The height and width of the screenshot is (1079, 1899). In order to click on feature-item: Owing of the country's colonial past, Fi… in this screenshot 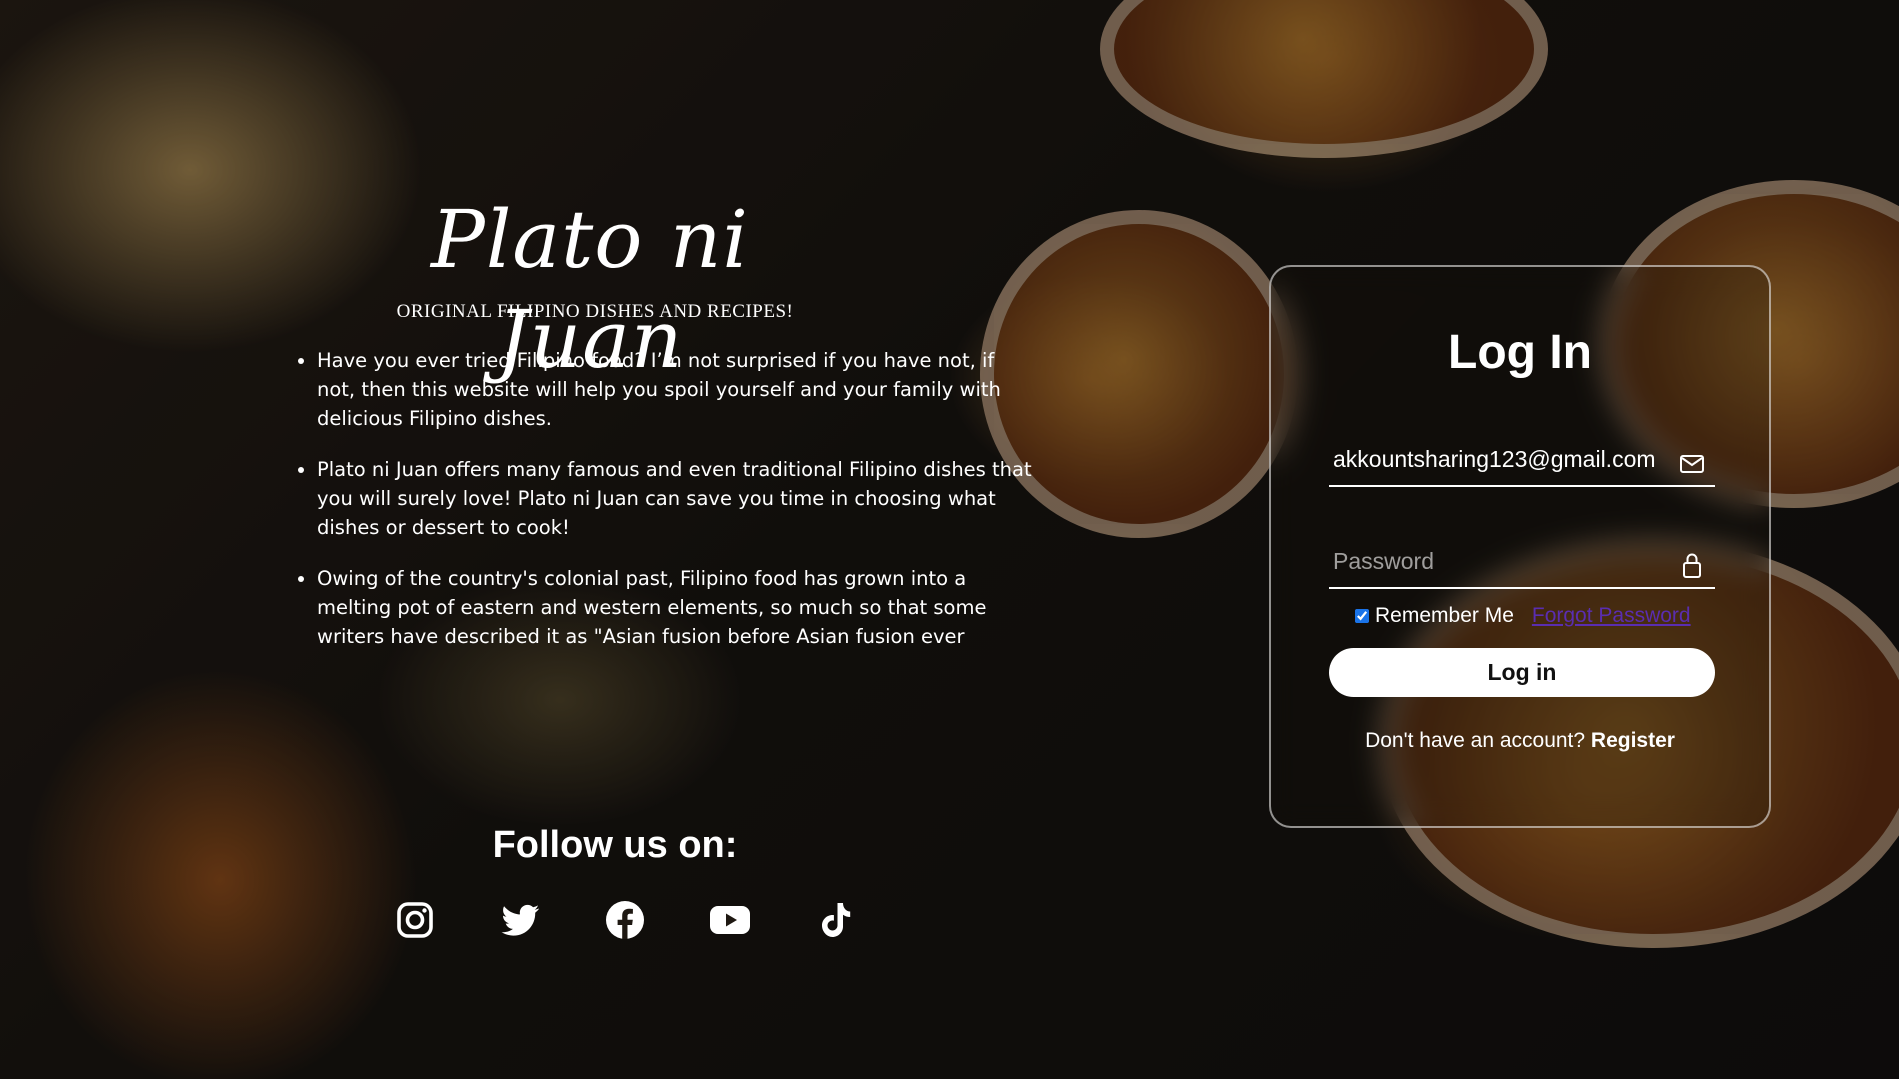, I will do `click(677, 607)`.